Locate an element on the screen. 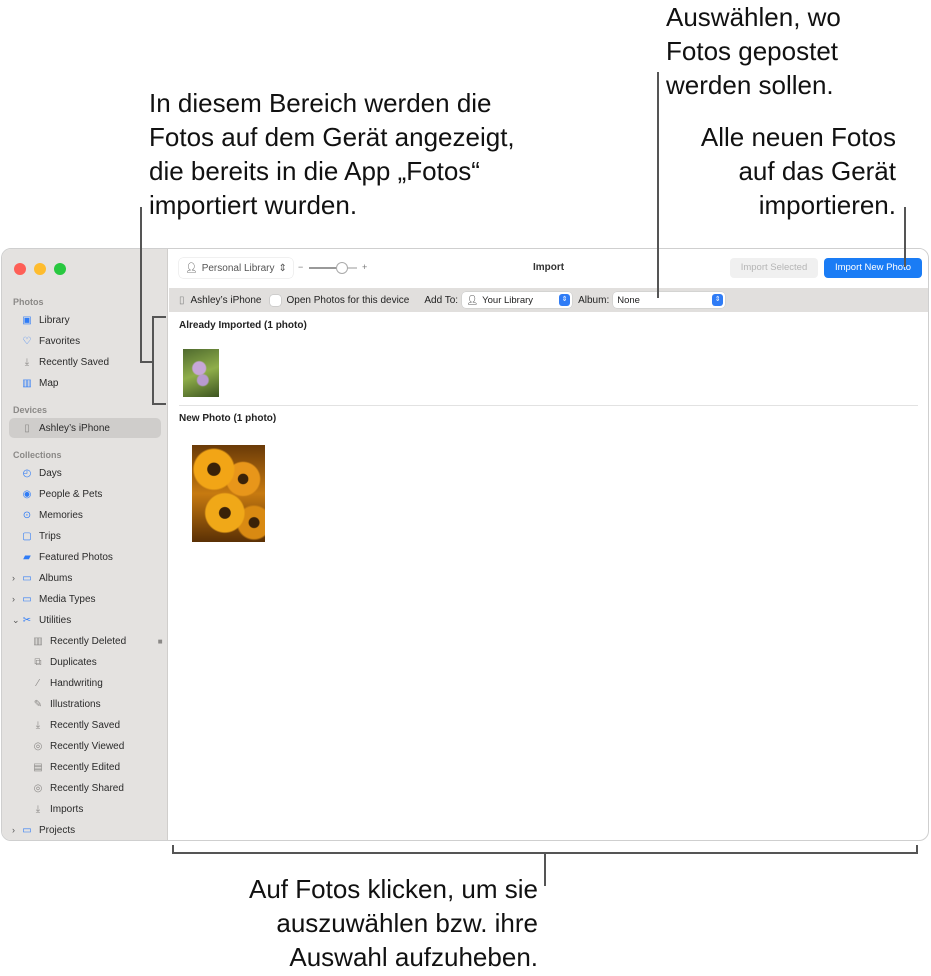 This screenshot has height=976, width=931. callout-line: auf das Gerät is located at coordinates (817, 171).